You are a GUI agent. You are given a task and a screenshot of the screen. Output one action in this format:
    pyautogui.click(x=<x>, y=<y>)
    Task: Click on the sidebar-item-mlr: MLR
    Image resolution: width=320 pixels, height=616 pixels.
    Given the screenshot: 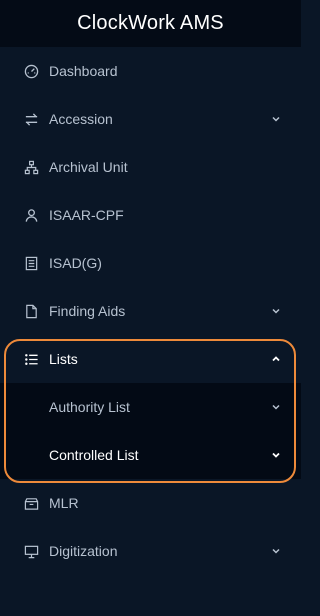 What is the action you would take?
    pyautogui.click(x=150, y=503)
    